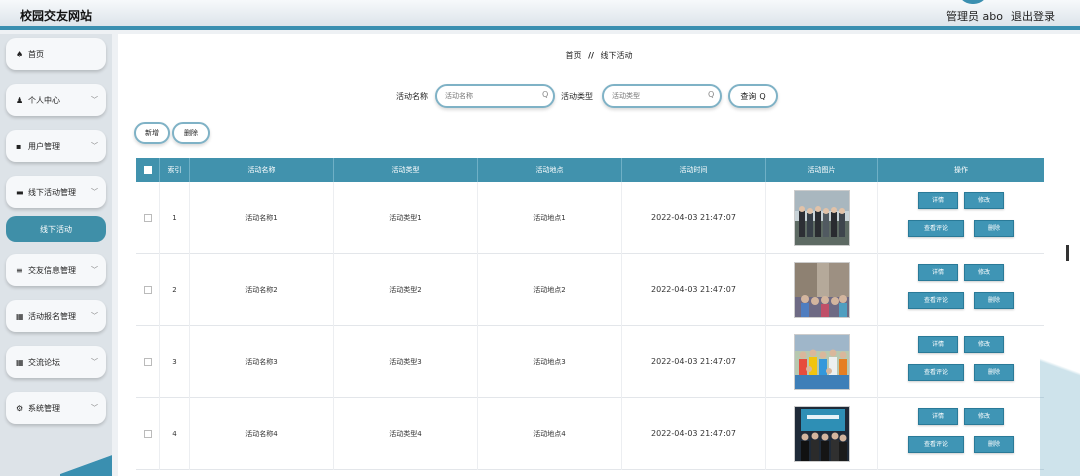  I want to click on scrollbar-thumb, so click(1067, 253).